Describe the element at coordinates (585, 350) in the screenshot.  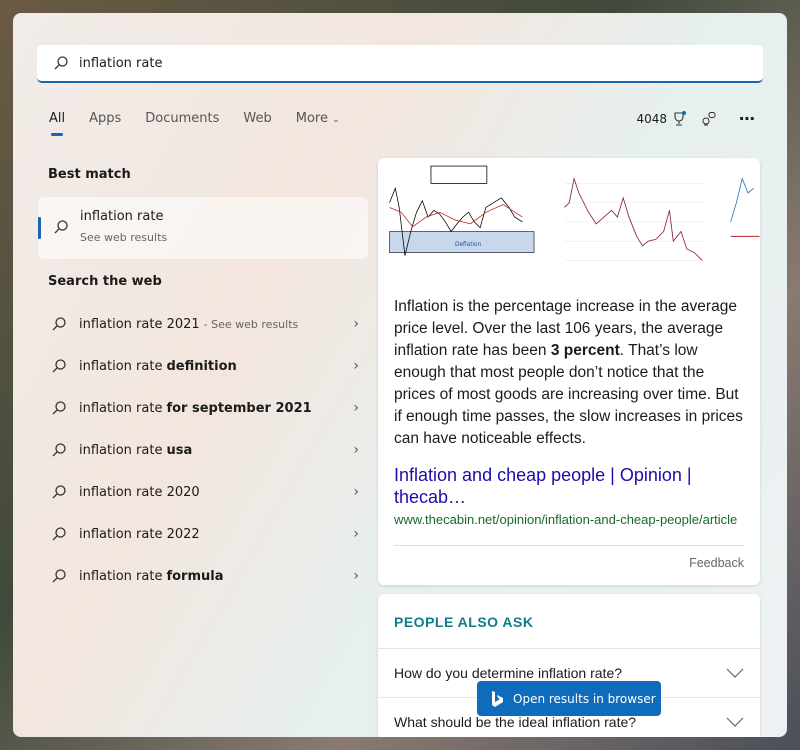
I see `answer-highlight: 3 percent` at that location.